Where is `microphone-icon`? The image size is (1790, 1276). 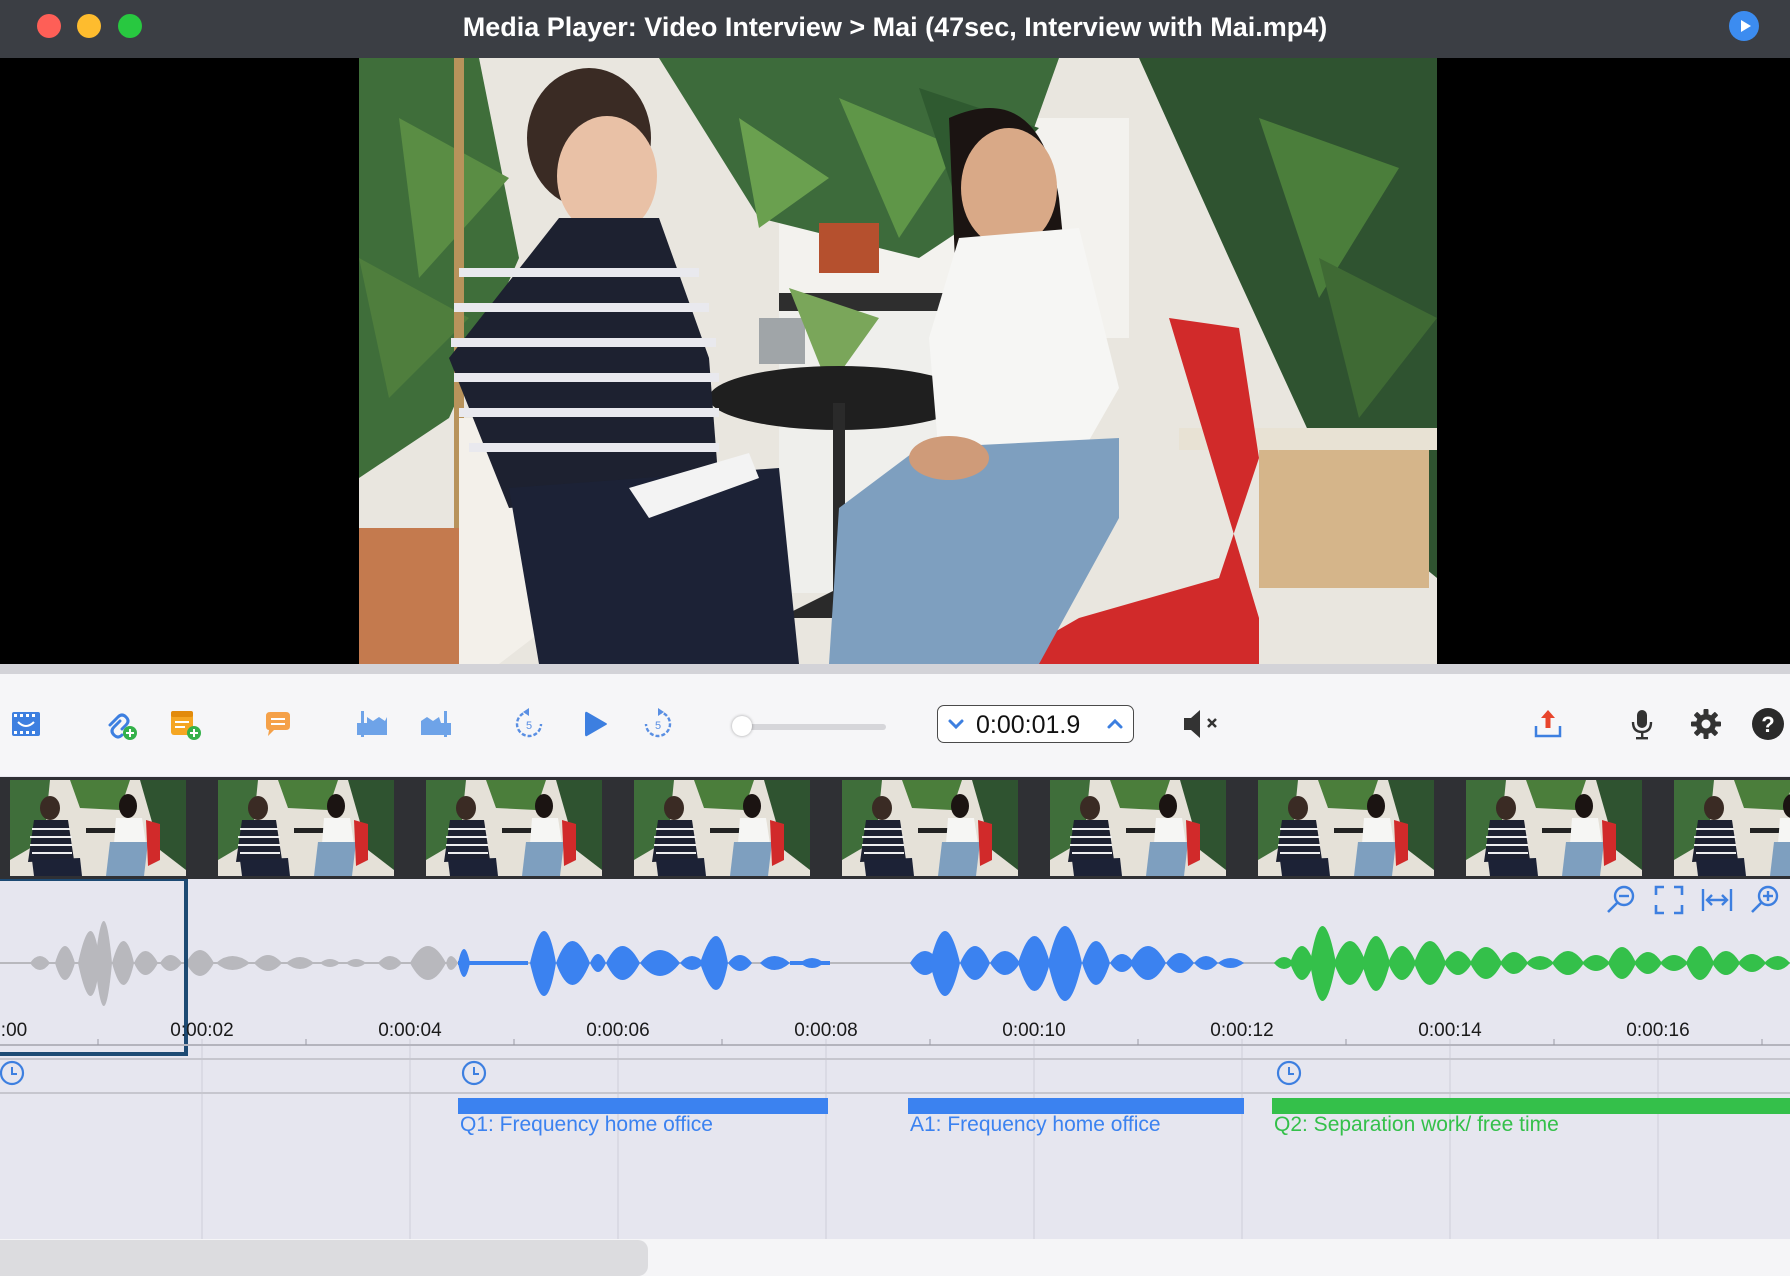
microphone-icon is located at coordinates (1642, 724).